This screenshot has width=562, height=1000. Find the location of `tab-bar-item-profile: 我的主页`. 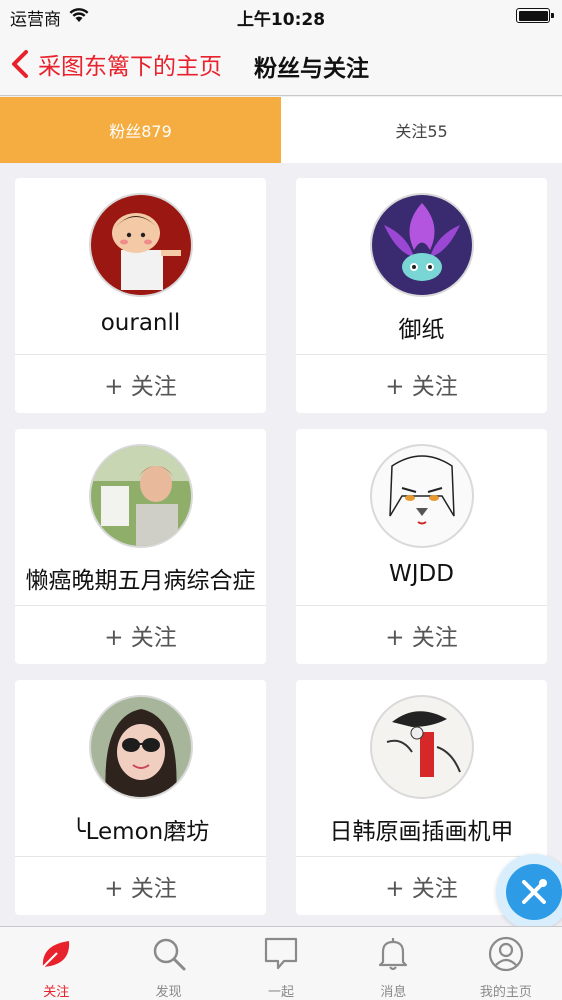

tab-bar-item-profile: 我的主页 is located at coordinates (506, 963).